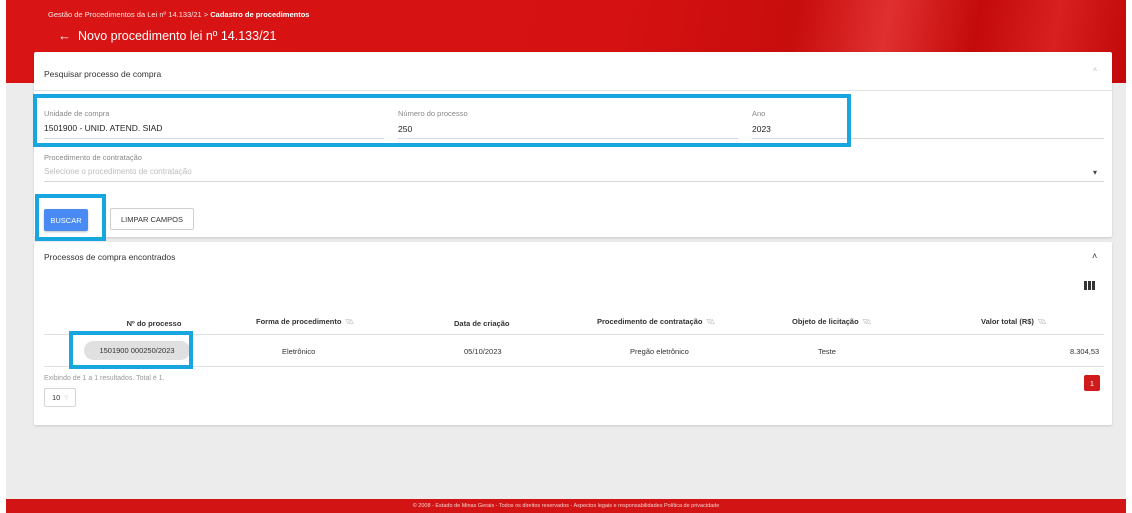  Describe the element at coordinates (1092, 383) in the screenshot. I see `page-button-current: 1` at that location.